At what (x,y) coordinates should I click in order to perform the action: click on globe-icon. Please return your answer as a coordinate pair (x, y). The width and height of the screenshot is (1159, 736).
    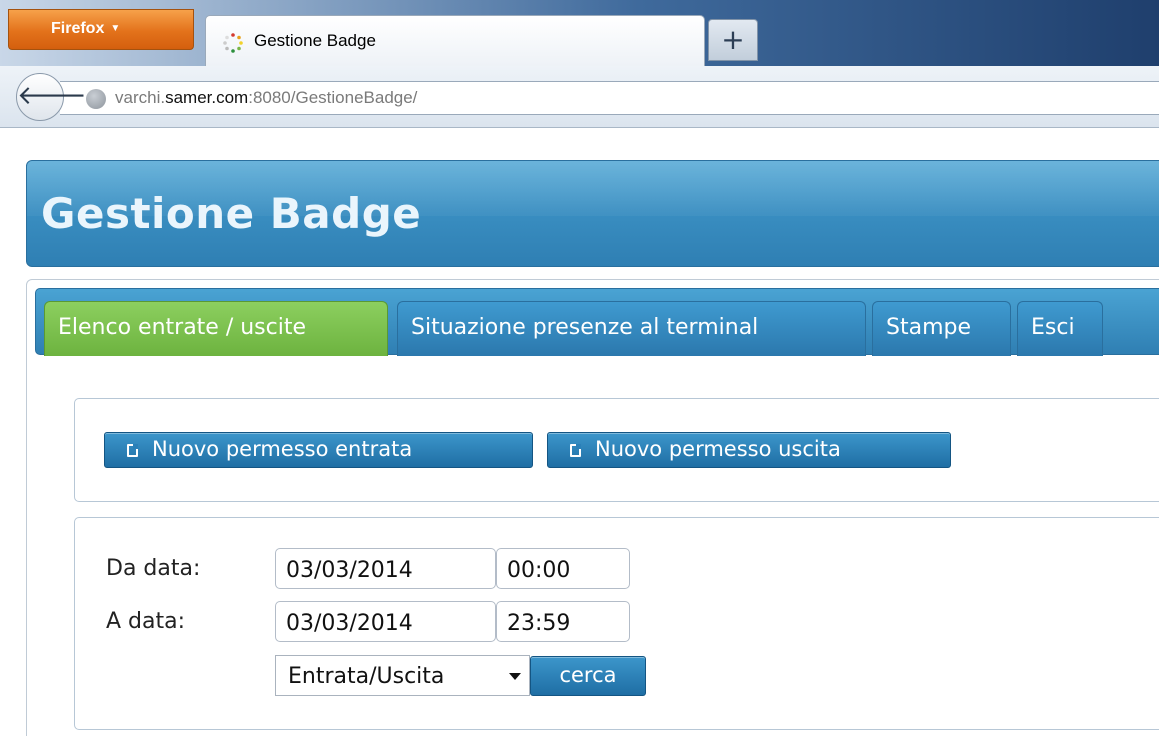
    Looking at the image, I should click on (96, 99).